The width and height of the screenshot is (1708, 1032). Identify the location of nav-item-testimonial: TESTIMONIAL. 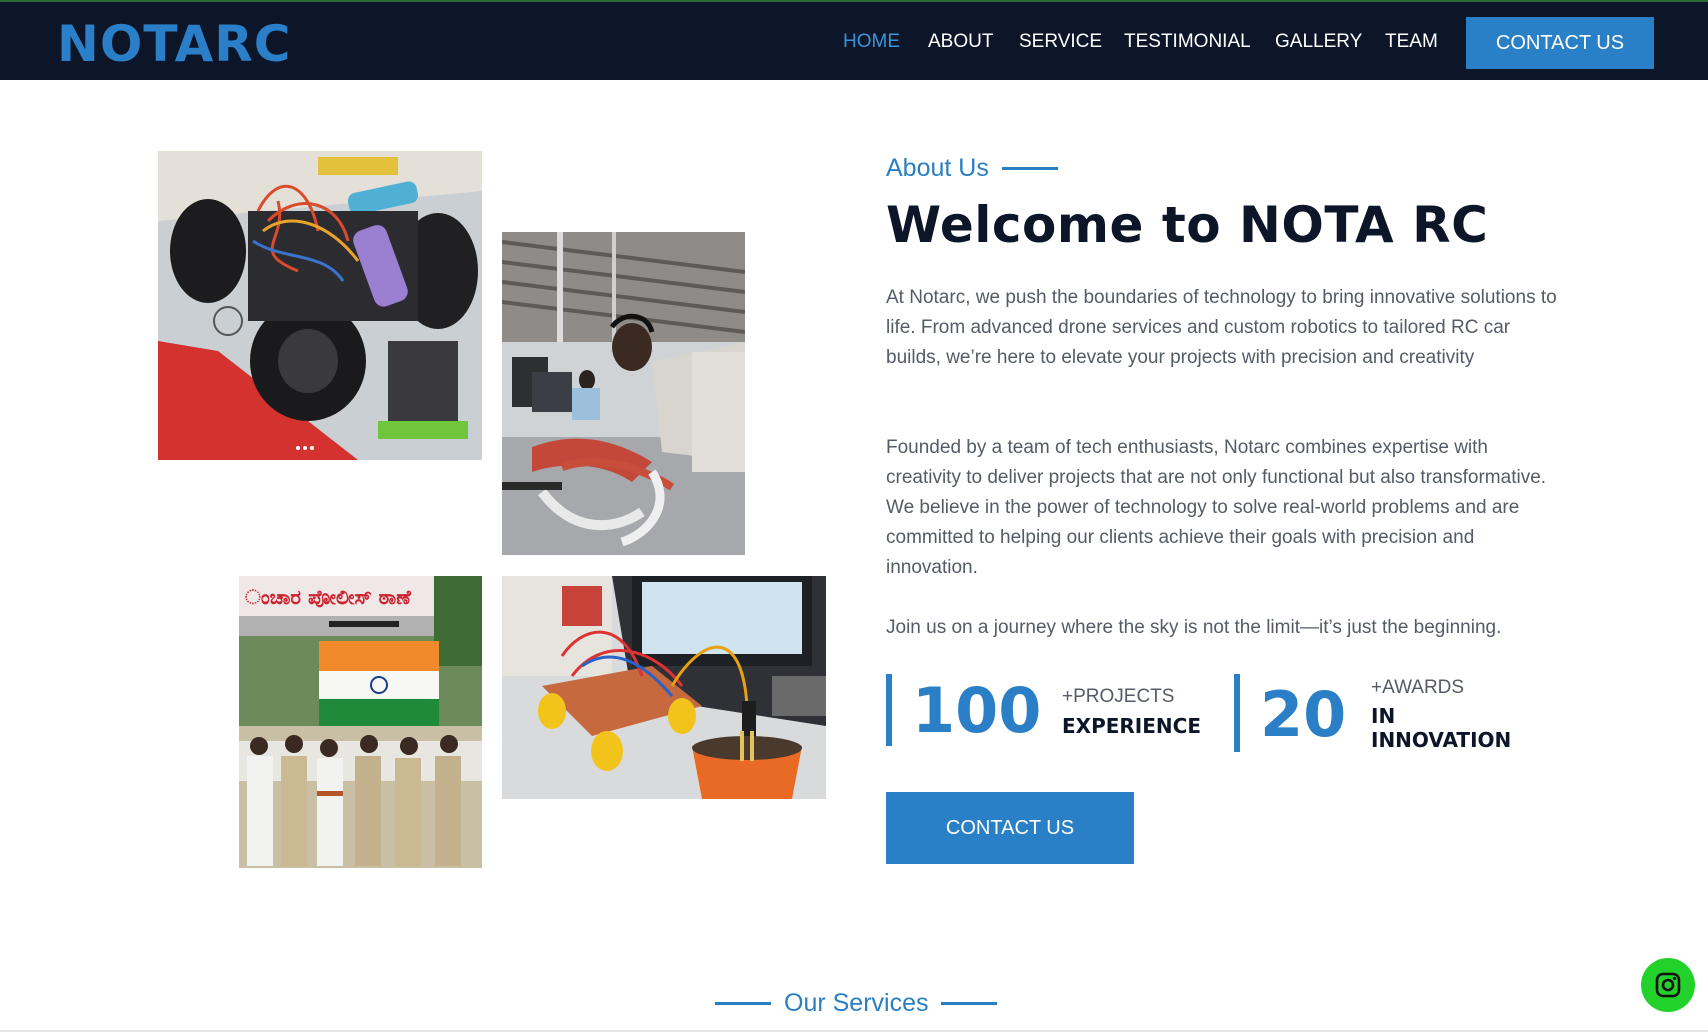
(1187, 42).